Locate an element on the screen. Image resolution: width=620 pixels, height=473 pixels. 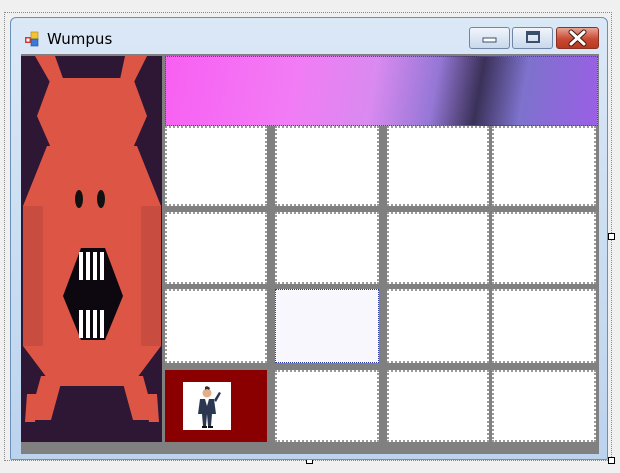
player-picture is located at coordinates (207, 406).